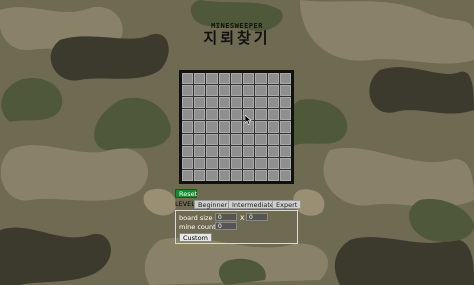 The width and height of the screenshot is (474, 285). What do you see at coordinates (248, 120) in the screenshot?
I see `mouse-pointer-icon` at bounding box center [248, 120].